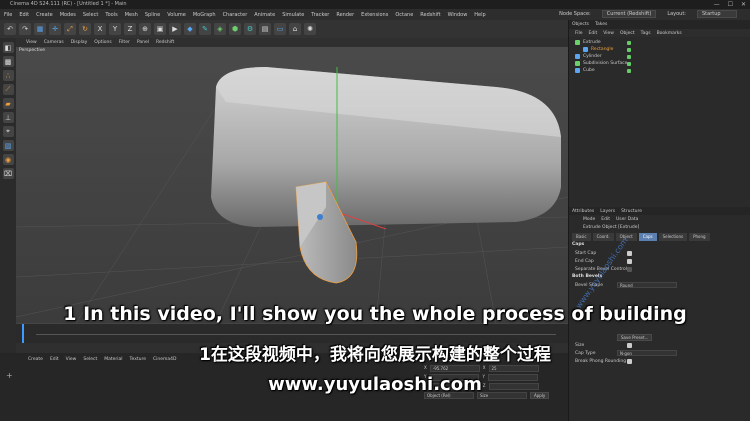  I want to click on move-icon: ✛, so click(55, 29).